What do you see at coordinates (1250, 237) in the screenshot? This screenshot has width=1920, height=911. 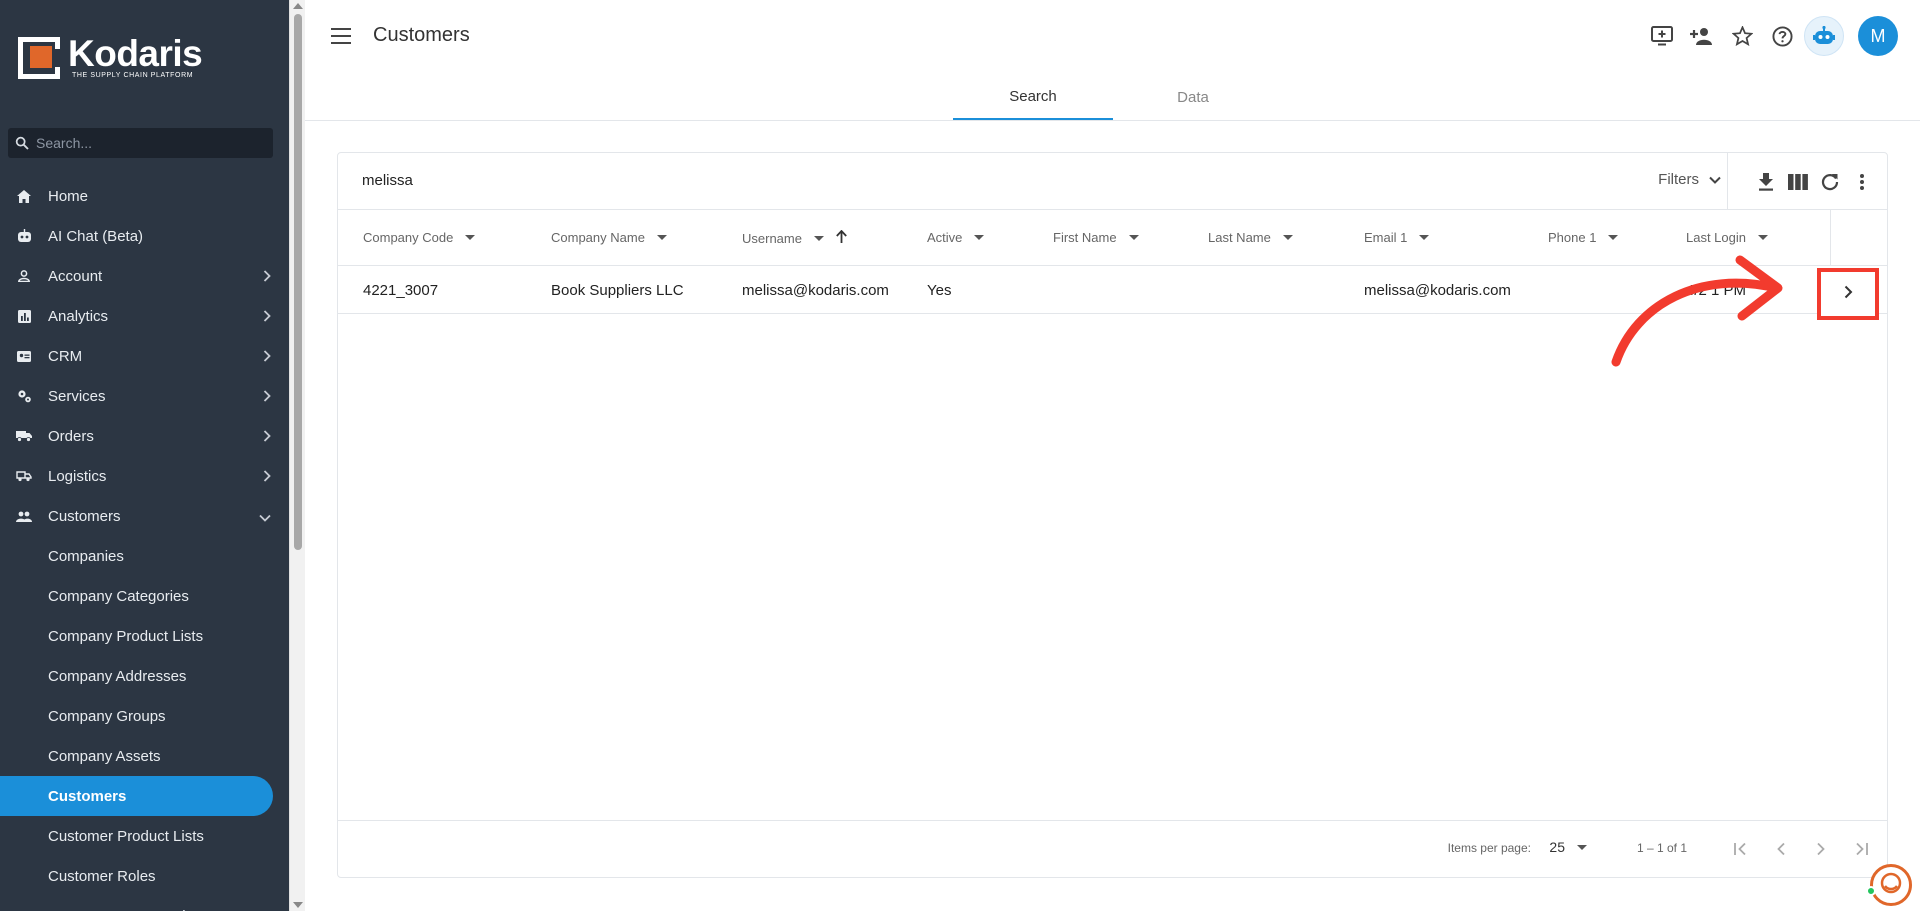 I see `col-last-name: Last Name` at bounding box center [1250, 237].